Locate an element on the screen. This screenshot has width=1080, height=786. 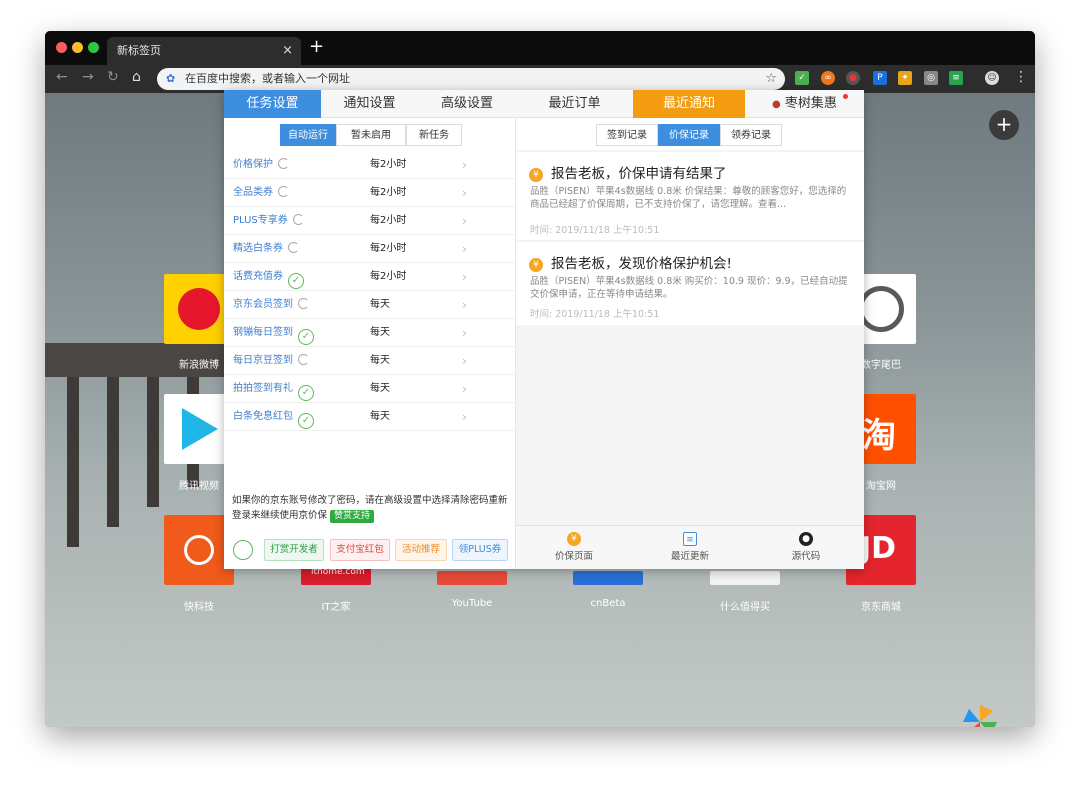
close-window-button is located at coordinates (61, 47).